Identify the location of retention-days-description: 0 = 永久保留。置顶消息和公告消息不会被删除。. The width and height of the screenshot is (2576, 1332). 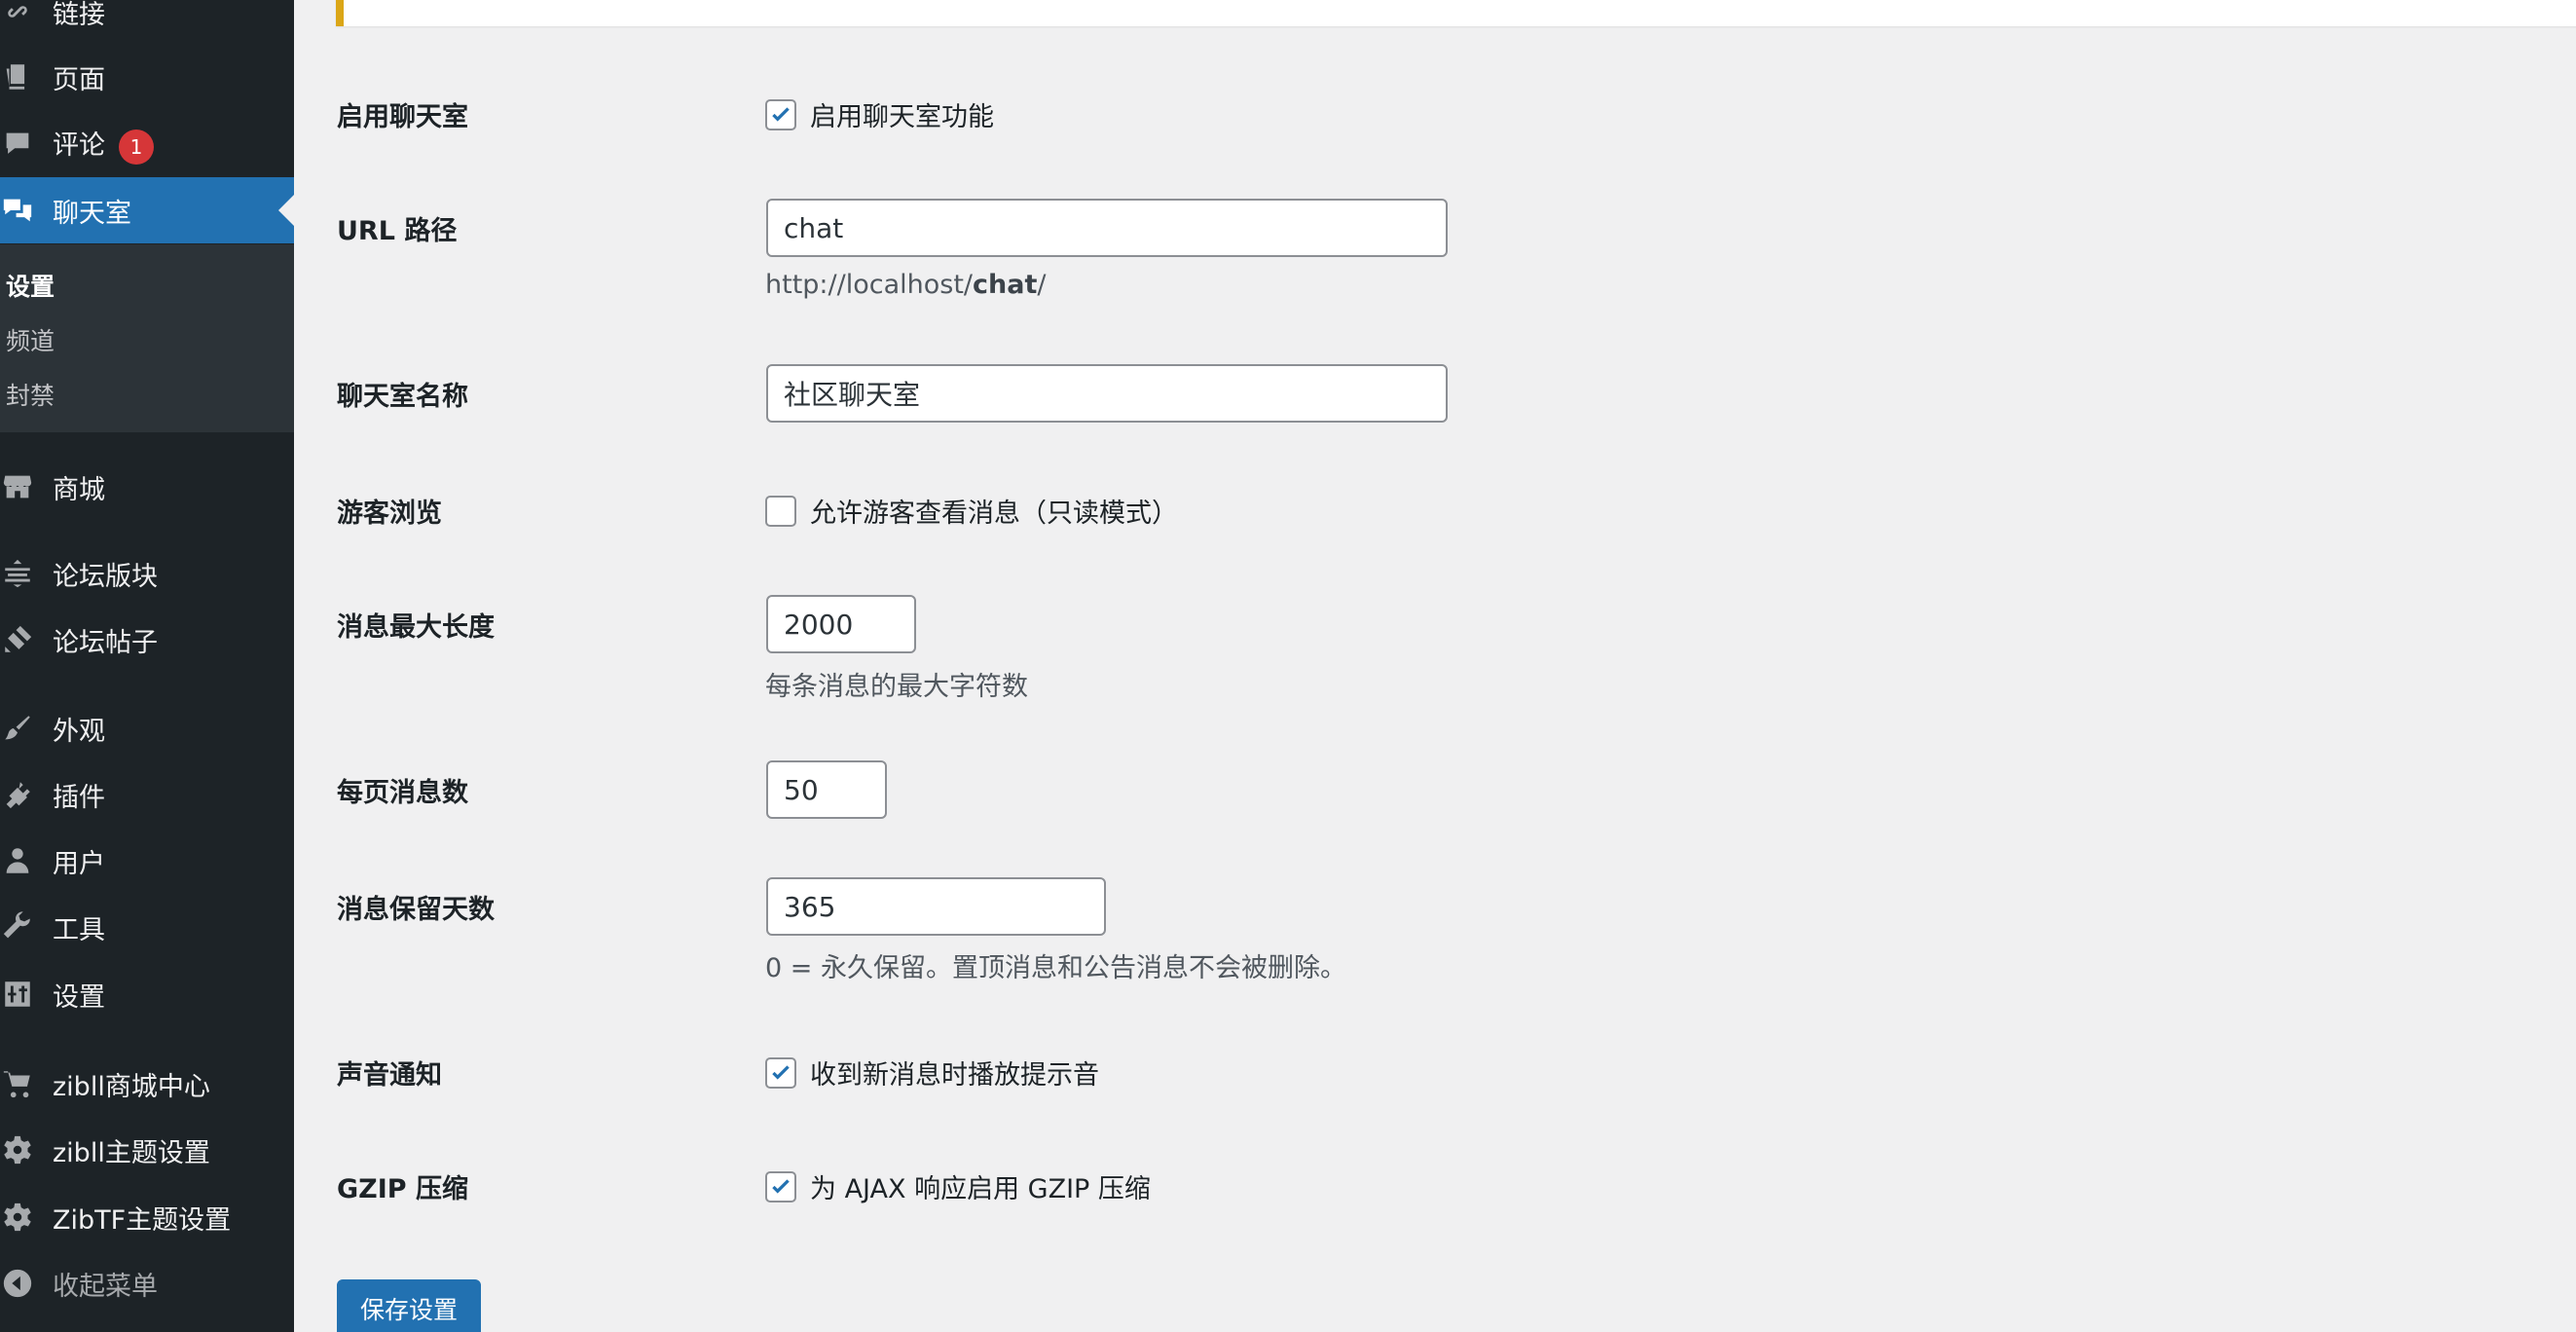
(1055, 968).